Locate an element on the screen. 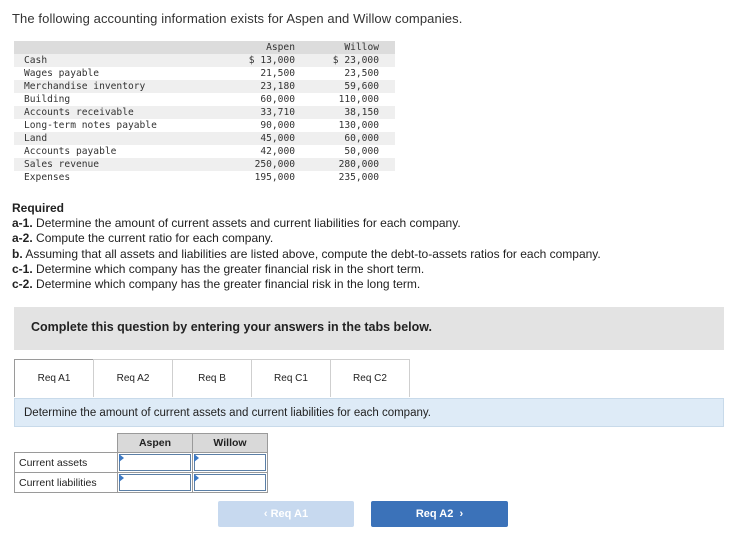 Image resolution: width=747 pixels, height=551 pixels. prev-button-label: Req A1 is located at coordinates (289, 514).